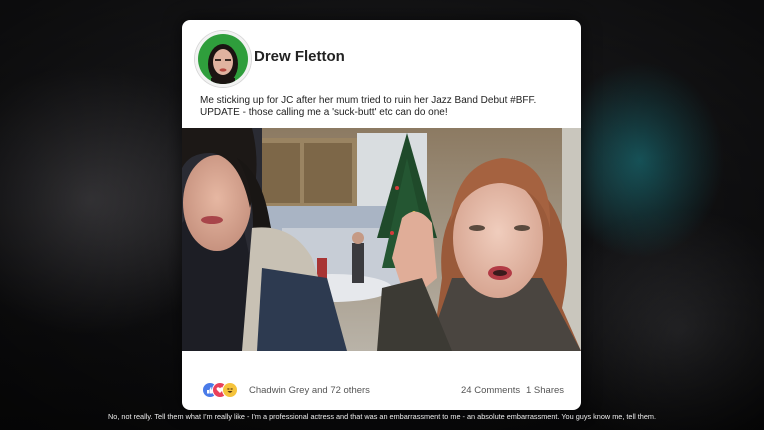  I want to click on avatar, so click(223, 59).